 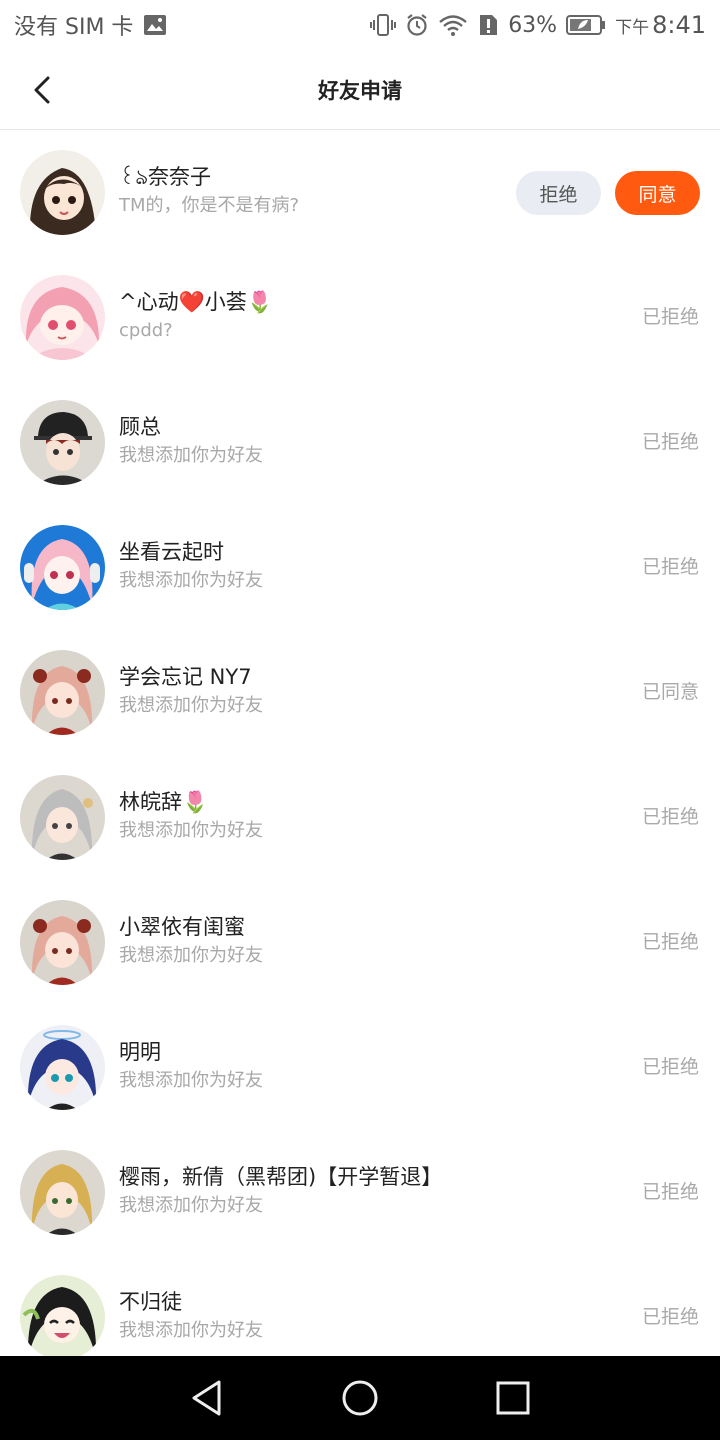 What do you see at coordinates (360, 1067) in the screenshot?
I see `list-item: 明明 我想添加你为好友 已拒绝` at bounding box center [360, 1067].